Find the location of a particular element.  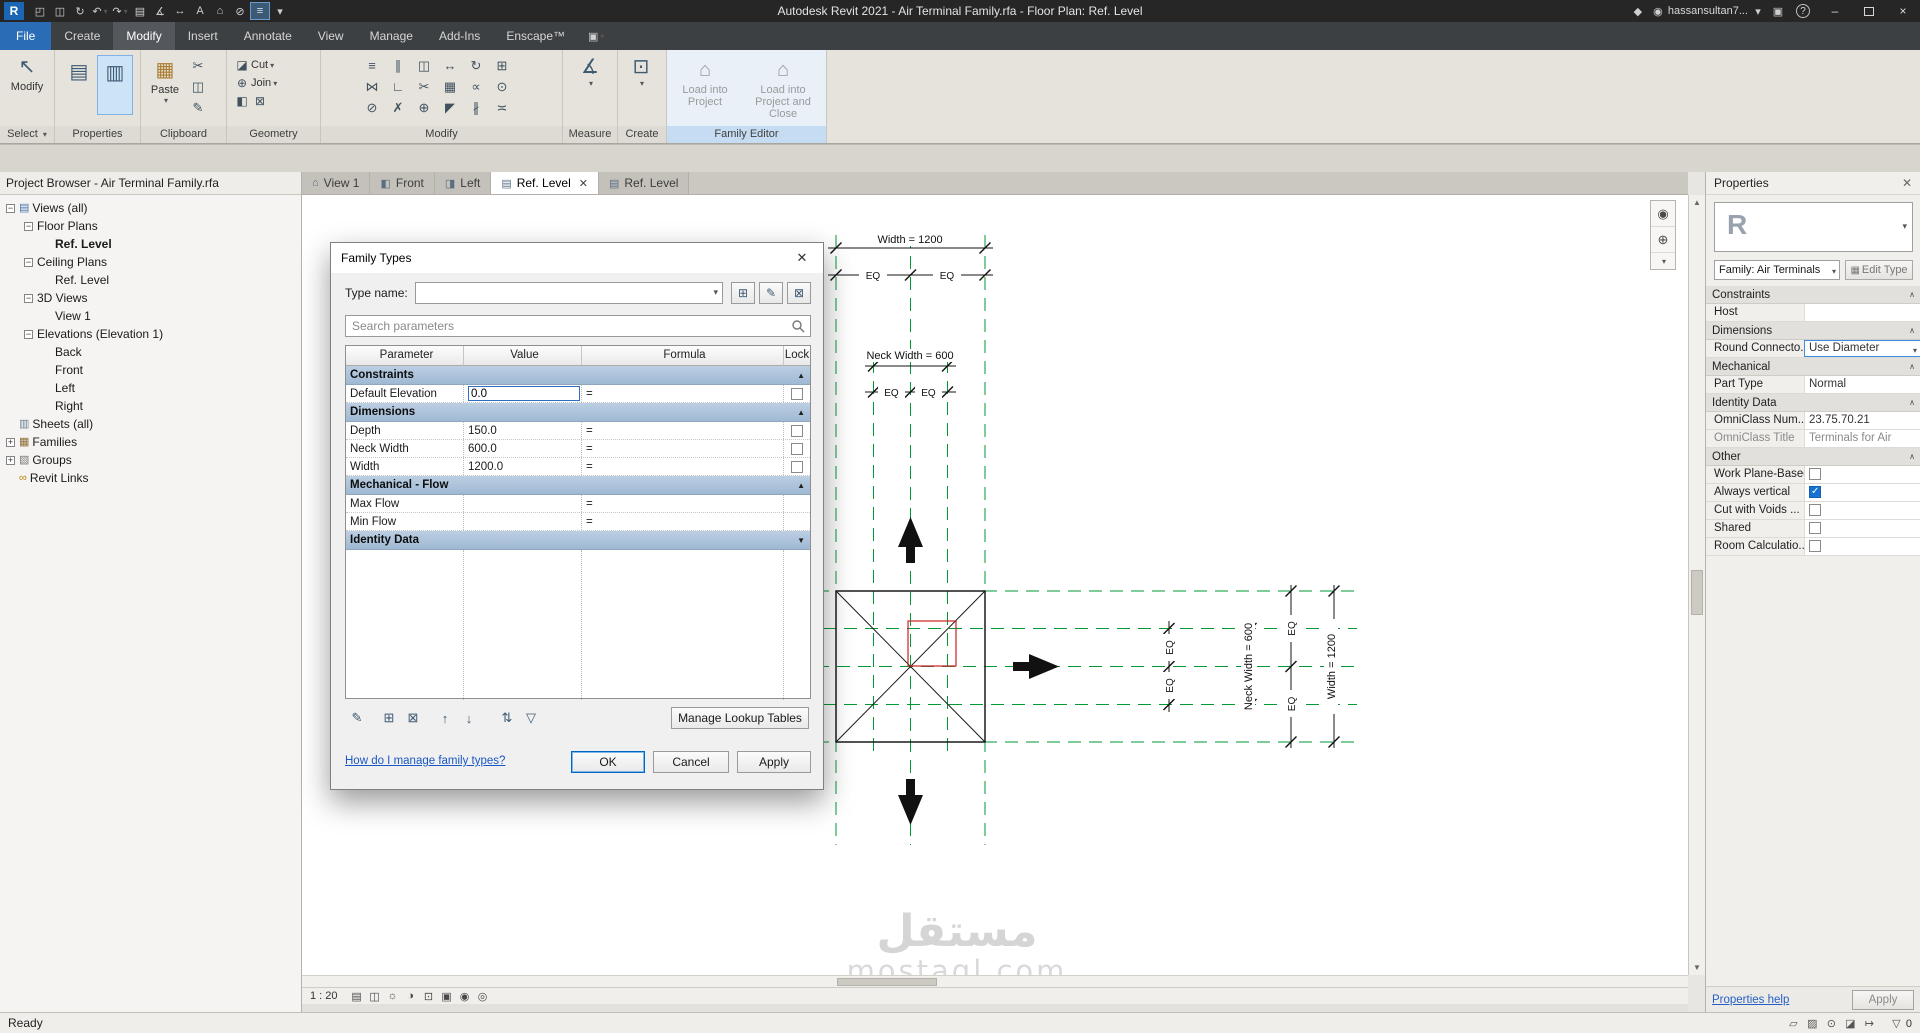

contextual-tab-icon: ▣ ▾ is located at coordinates (596, 36).